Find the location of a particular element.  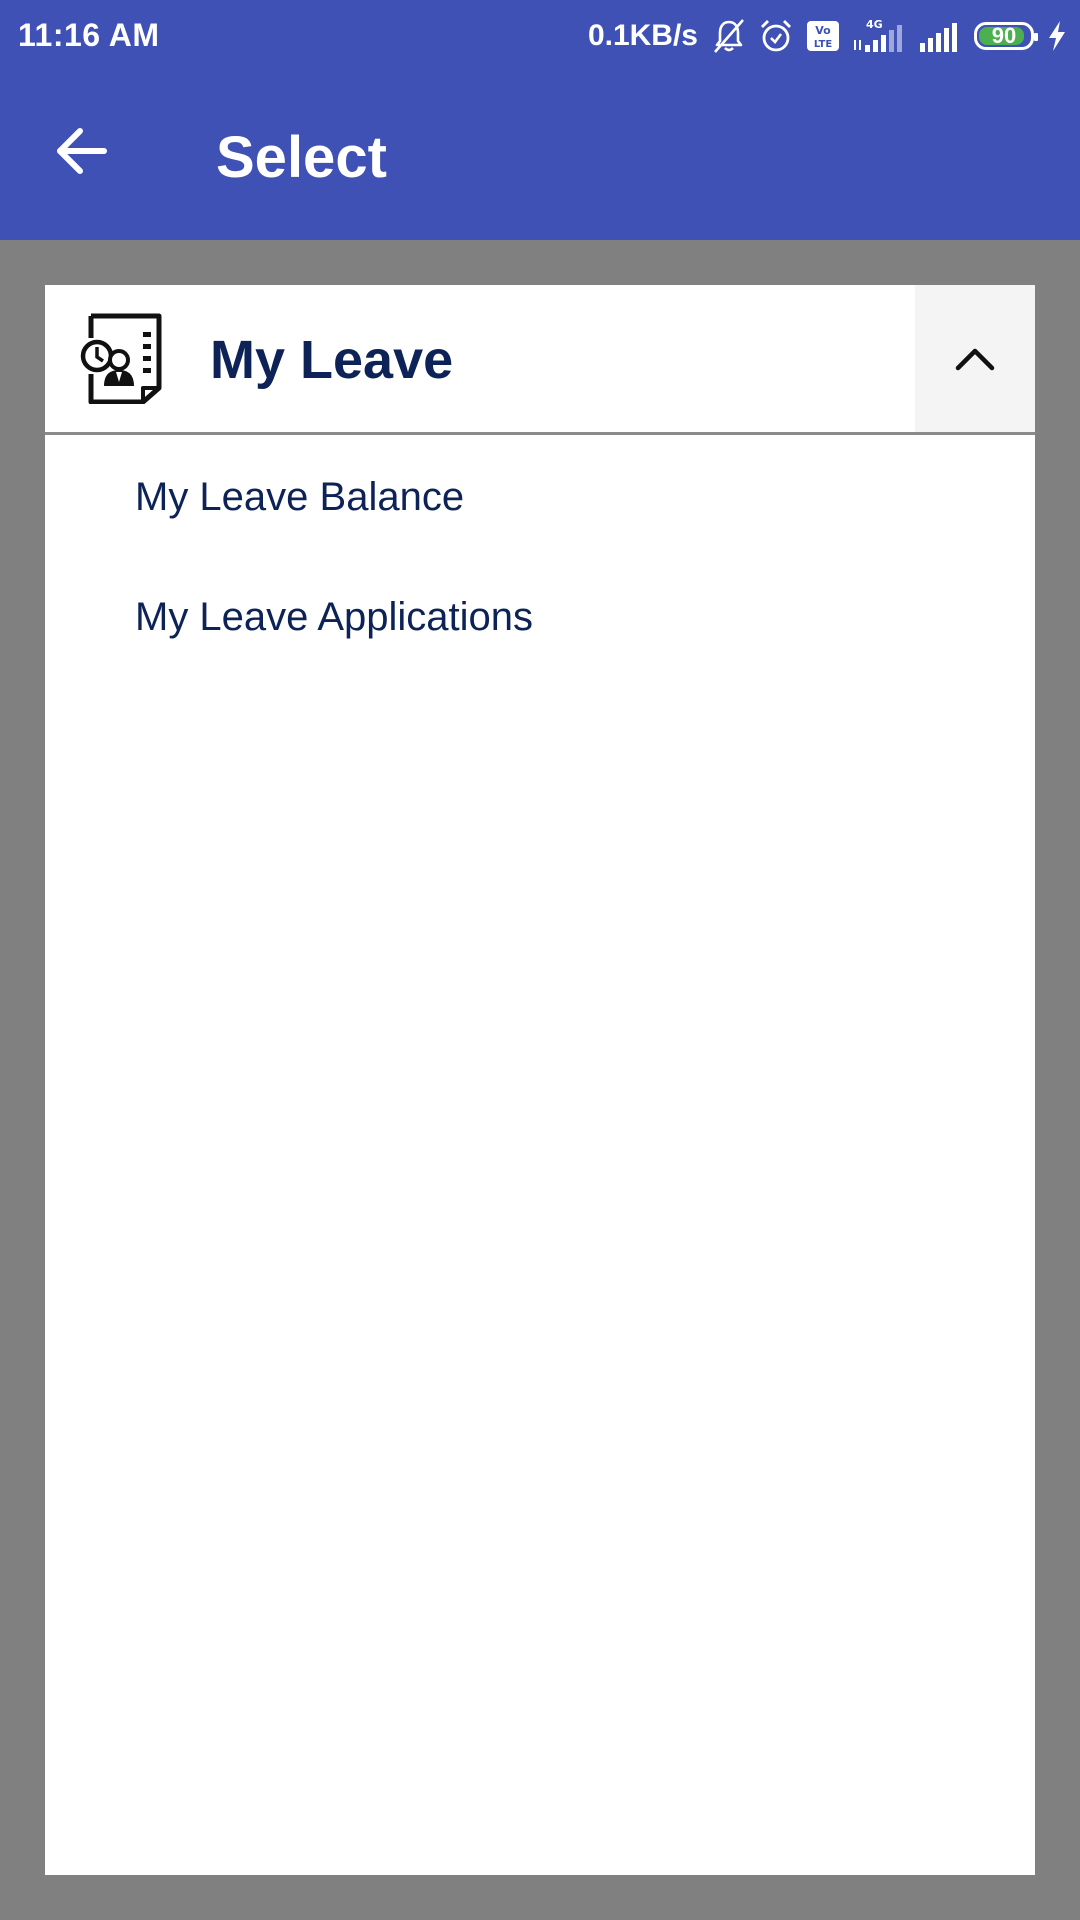

chevron-up-icon is located at coordinates (975, 359).